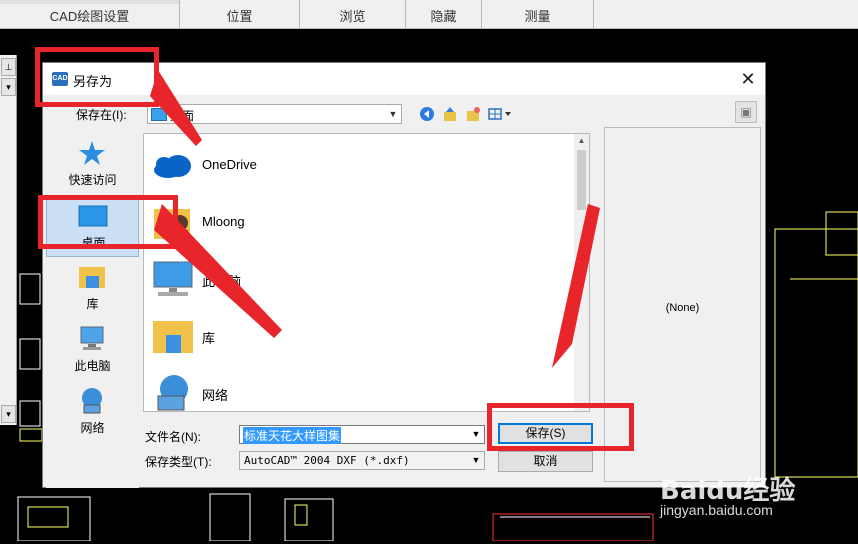  I want to click on baidu-watermark-url: jingyan.baidu.com, so click(716, 510).